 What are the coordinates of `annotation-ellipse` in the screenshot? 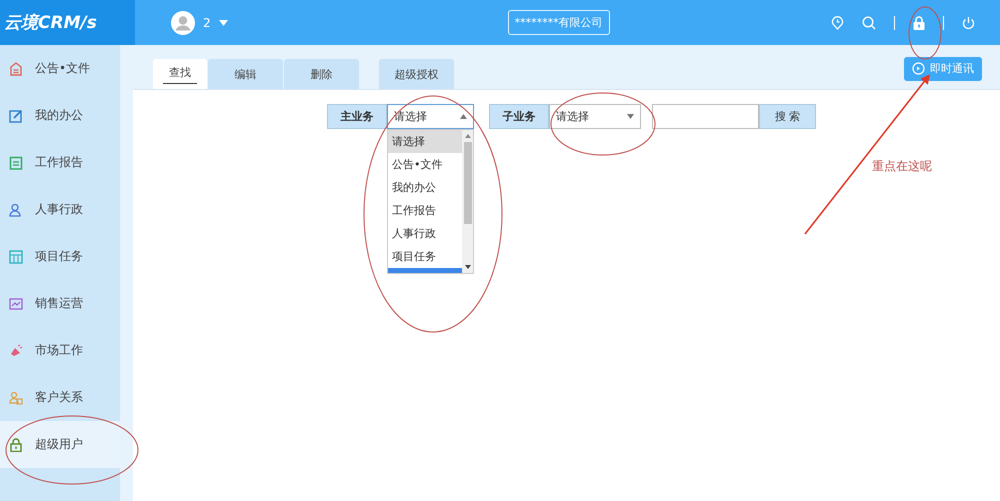 It's located at (925, 33).